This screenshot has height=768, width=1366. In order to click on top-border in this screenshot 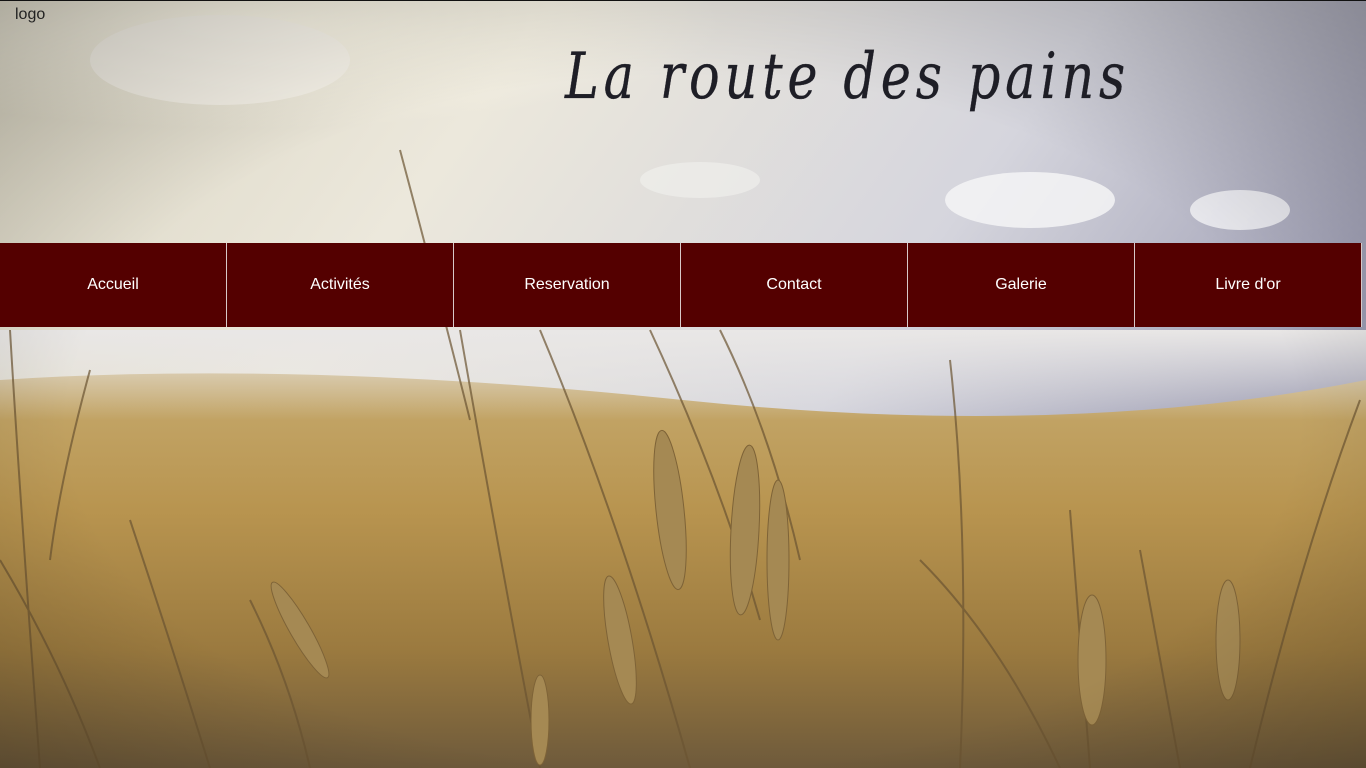, I will do `click(683, 0)`.